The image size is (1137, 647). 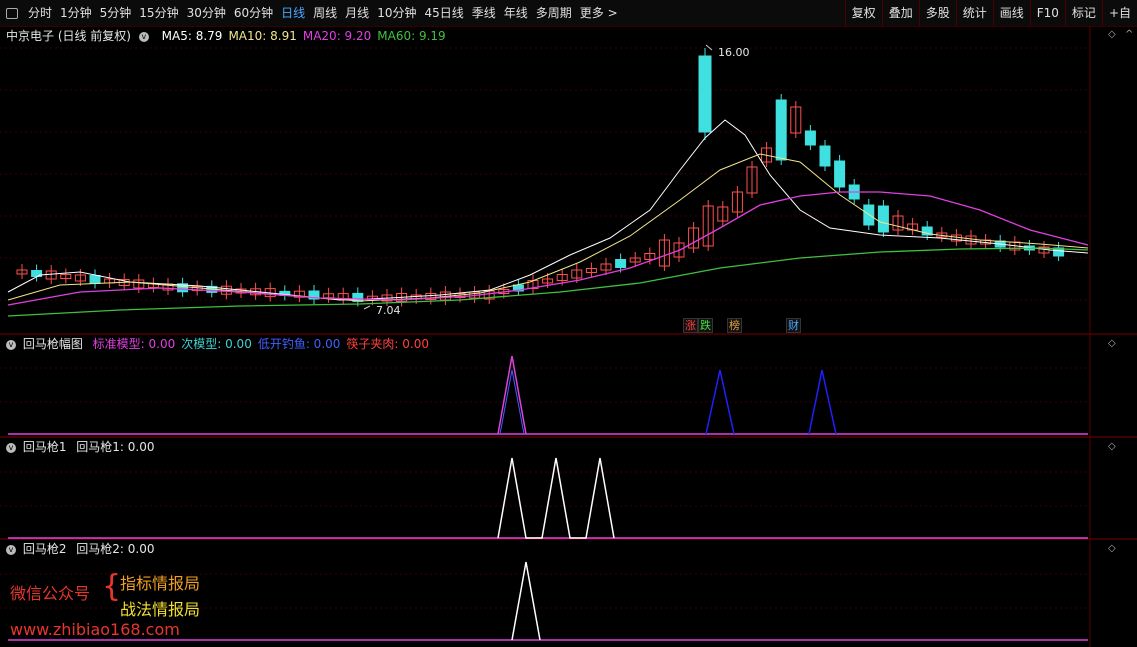 I want to click on panel3-header: v 回马枪2 回马枪2: 0.00, so click(x=80, y=549).